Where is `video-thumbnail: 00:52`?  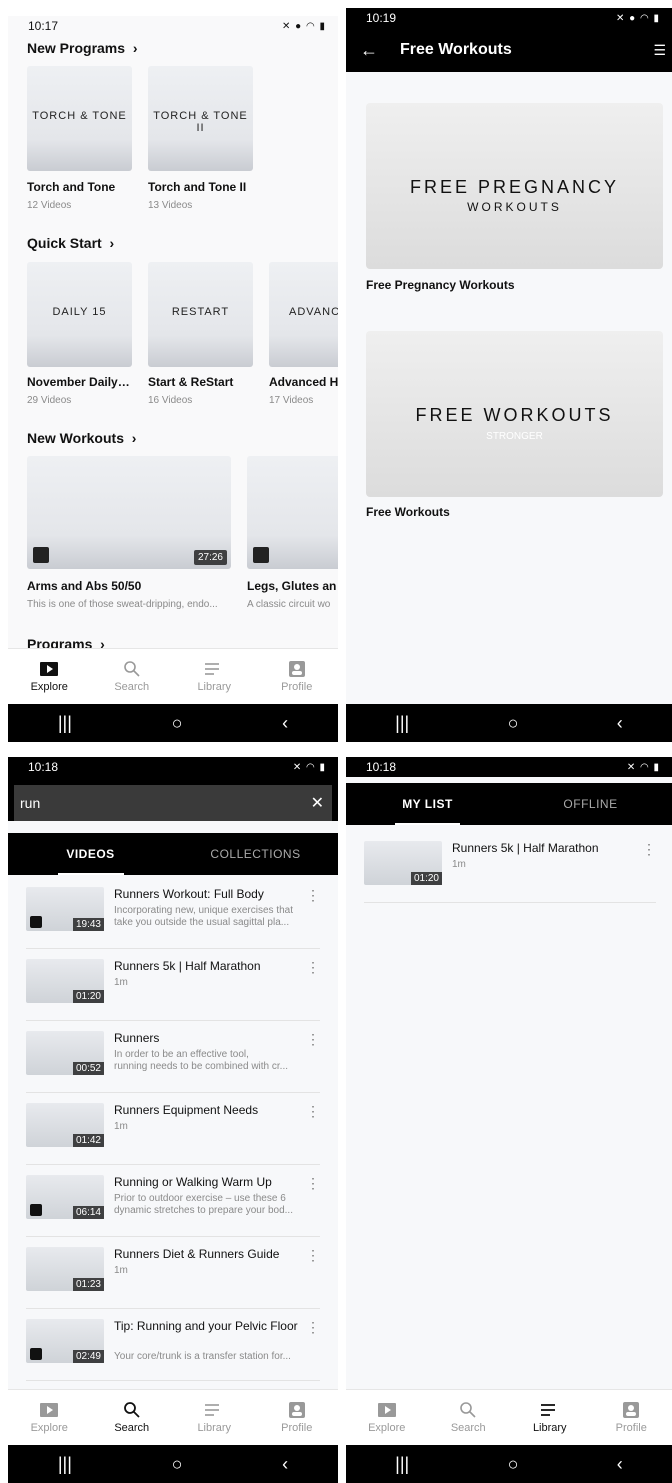
video-thumbnail: 00:52 is located at coordinates (65, 1053).